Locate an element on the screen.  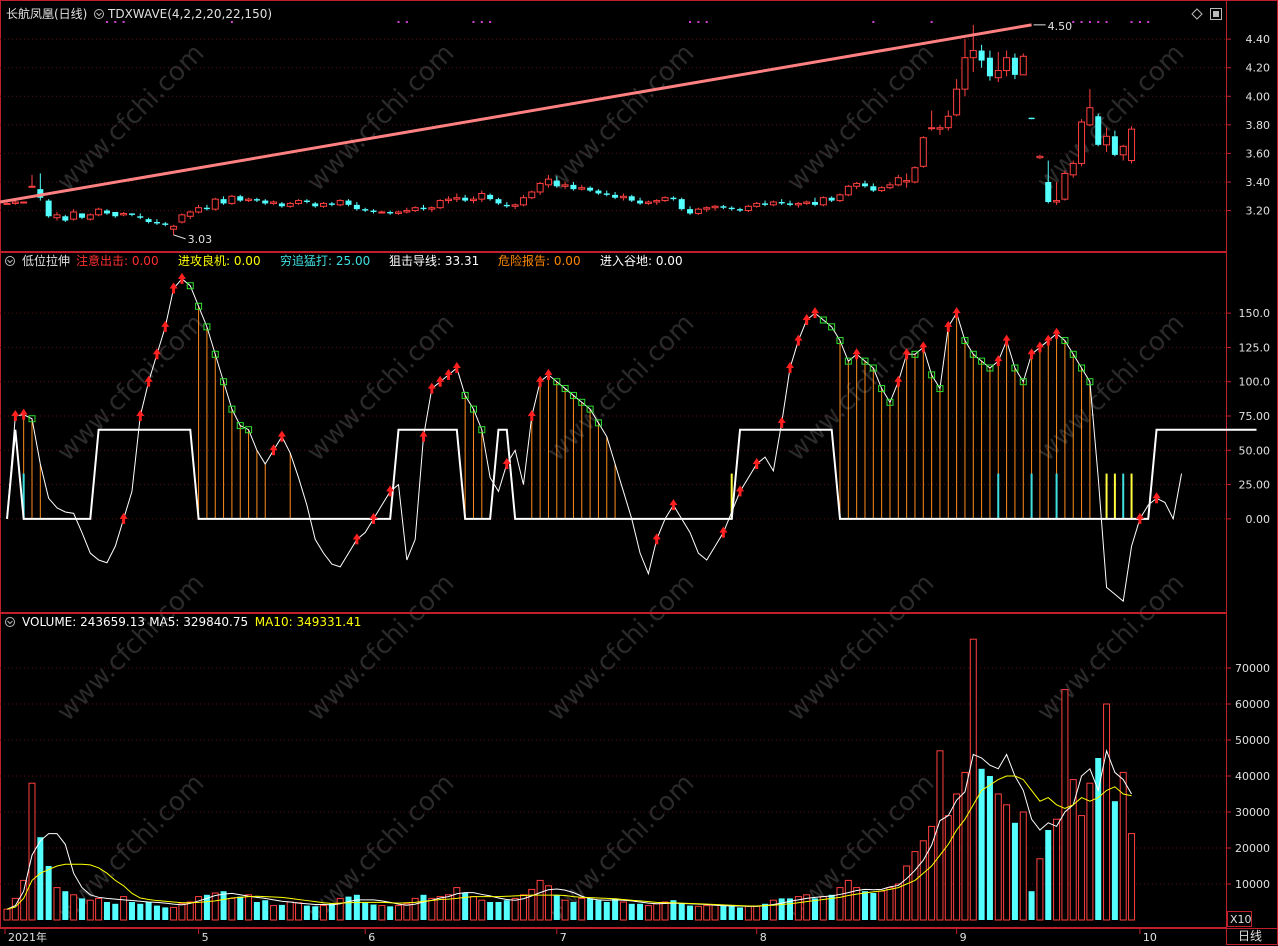
axis-tick-label: 20000 is located at coordinates (1252, 848).